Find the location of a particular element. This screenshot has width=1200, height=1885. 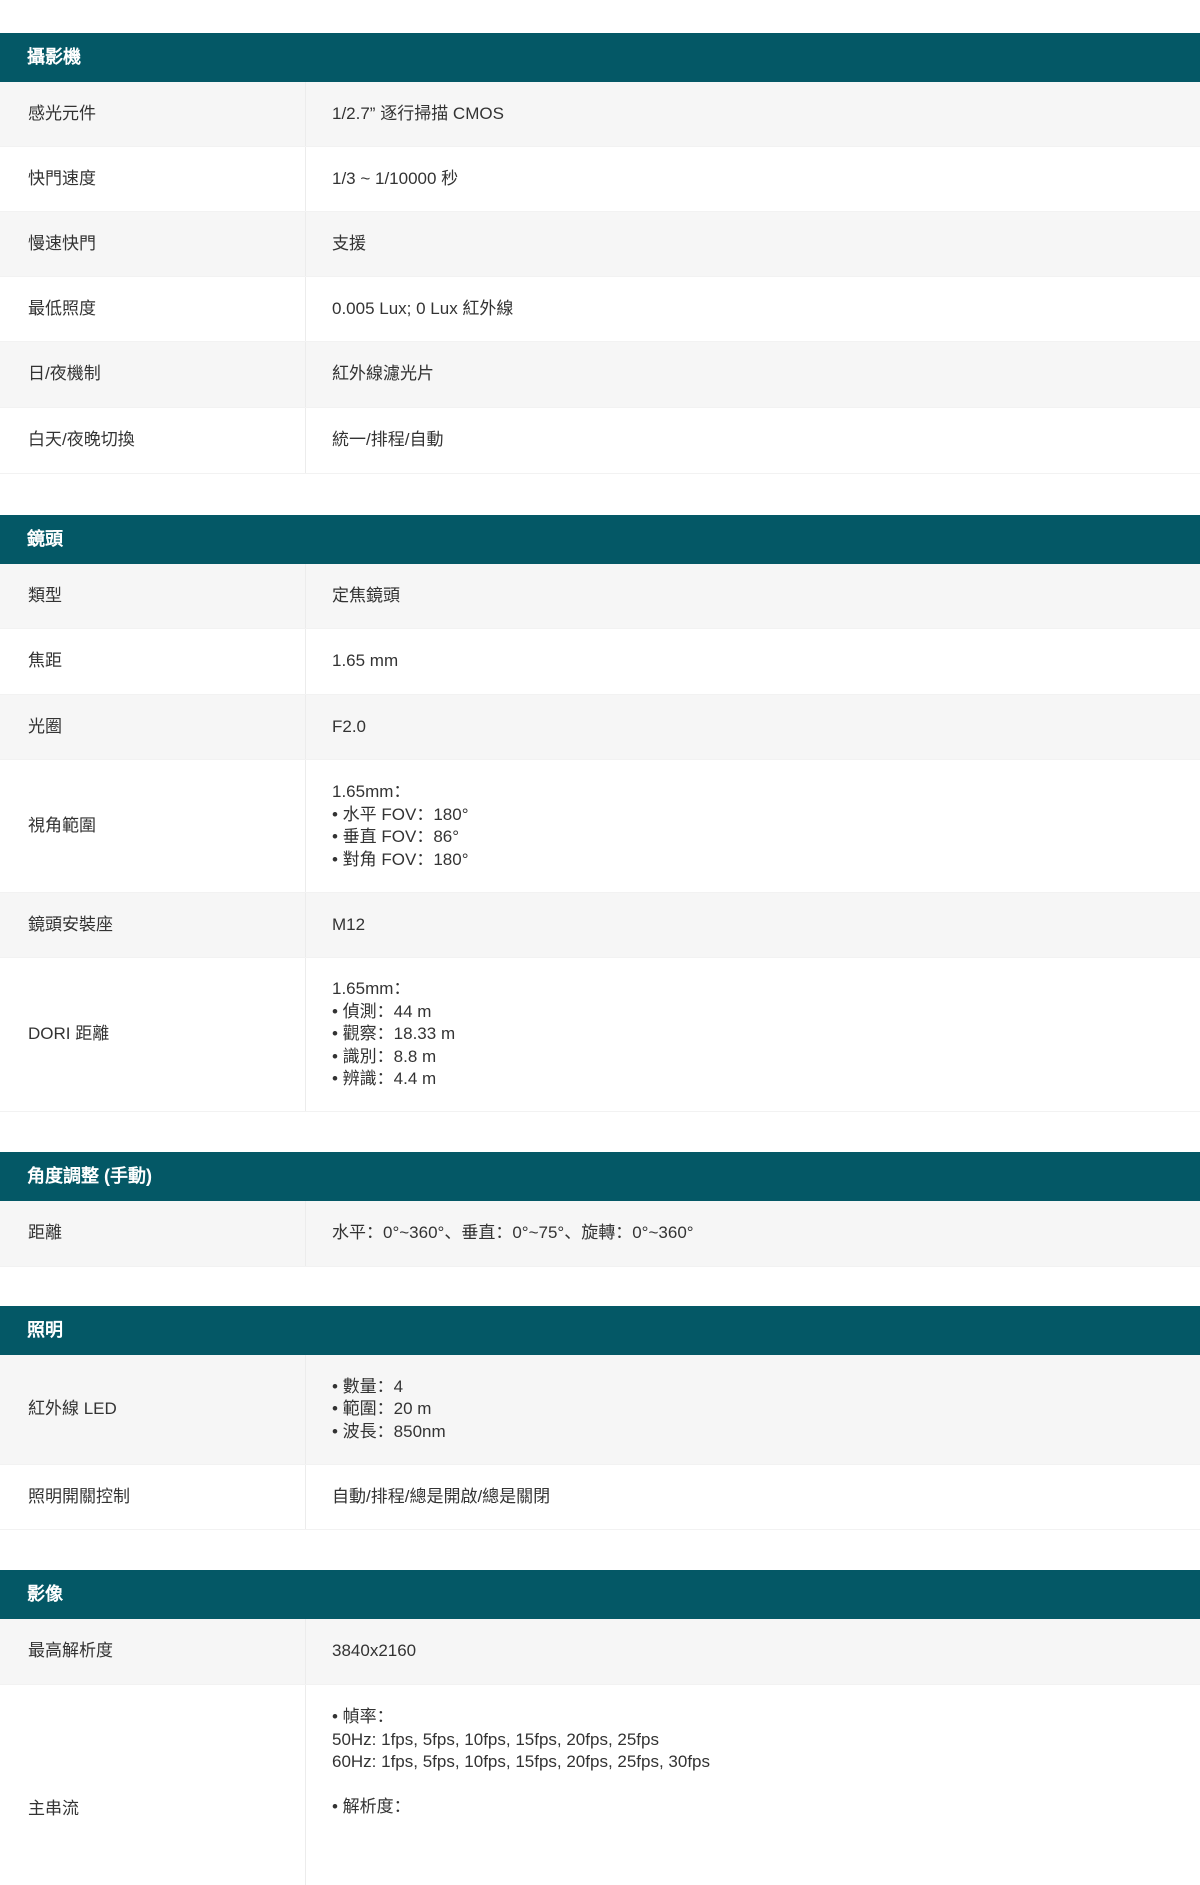

spec-value: 水平：0°~360°、垂直：0°~75°、旋轉：0°~360° is located at coordinates (753, 1233).